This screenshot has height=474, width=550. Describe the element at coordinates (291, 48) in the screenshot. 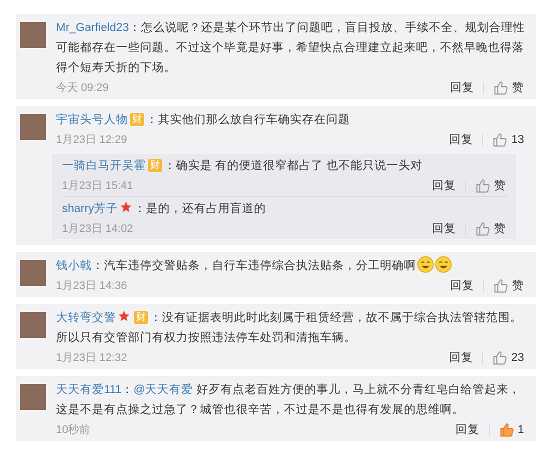

I see `comment-text: Mr_Garfield23：怎么说呢？还是某个环节出了问题吧，盲目投放、手续不全、规划合理性可能都存在一些问题。不过这个毕竟是好事，希望快点合理建立起来吧，不然早晚也得落得个短寿夭折的下场。` at that location.